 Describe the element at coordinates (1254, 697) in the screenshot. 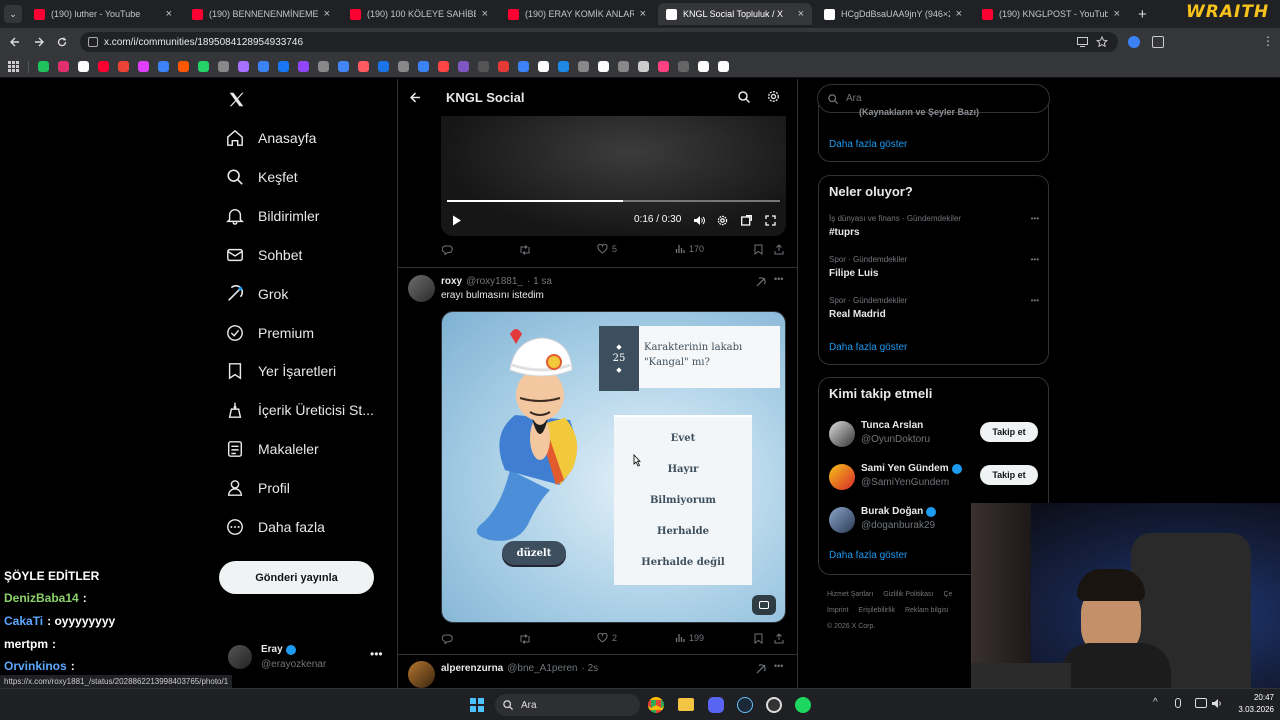

I see `clock-time: 20:47` at that location.